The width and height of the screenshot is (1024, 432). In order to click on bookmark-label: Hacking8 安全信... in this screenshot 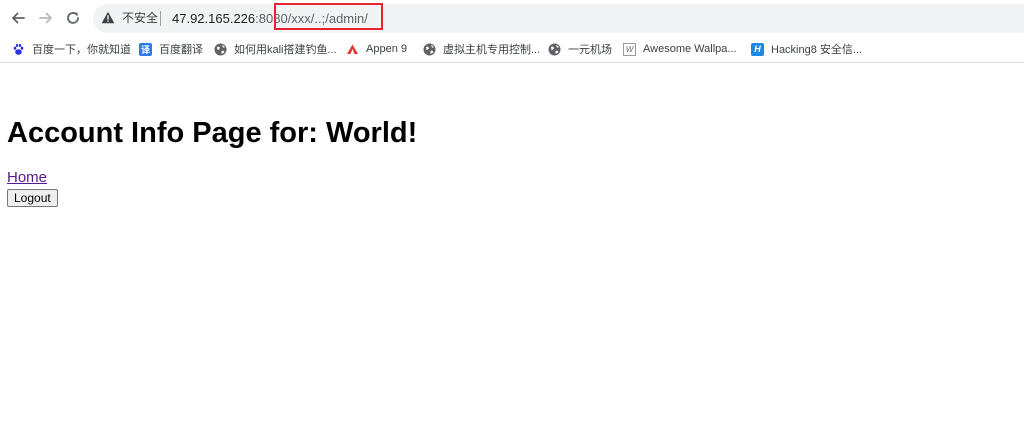, I will do `click(817, 50)`.